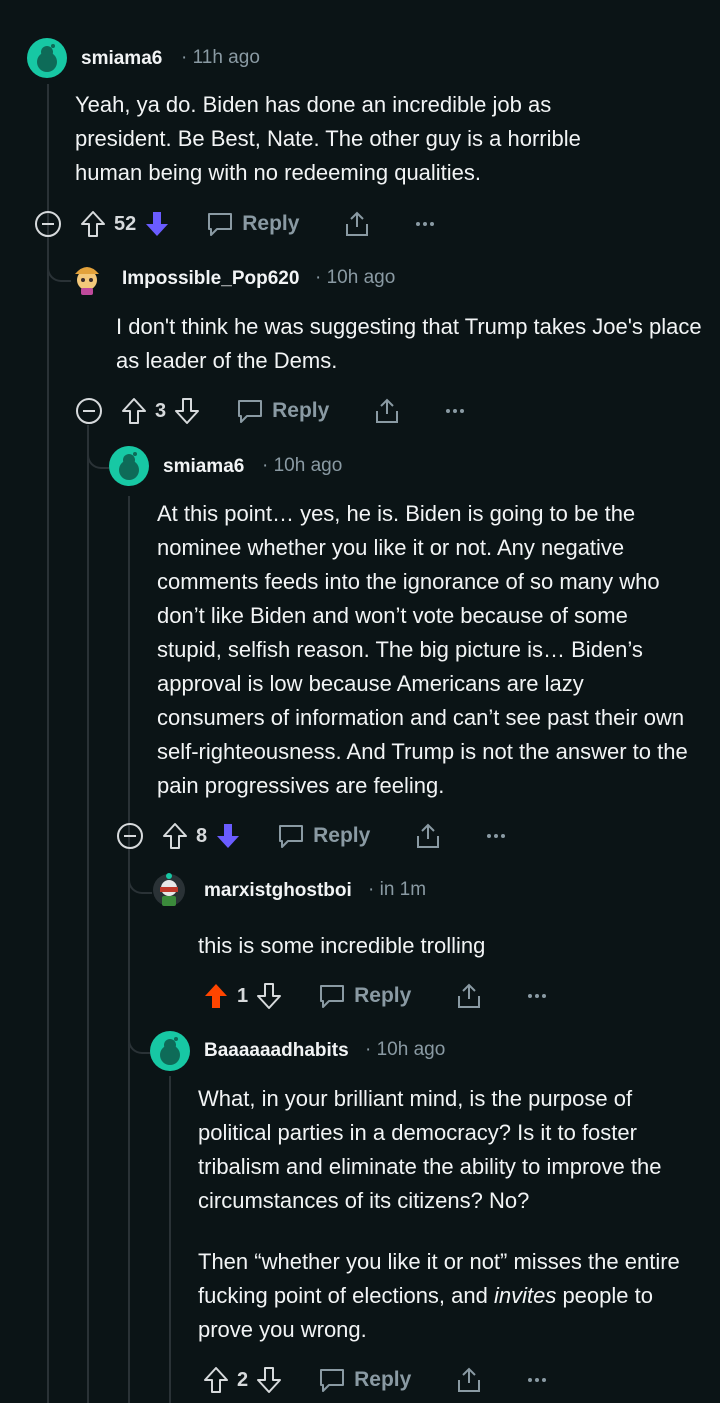  Describe the element at coordinates (125, 223) in the screenshot. I see `vote-count: 52` at that location.